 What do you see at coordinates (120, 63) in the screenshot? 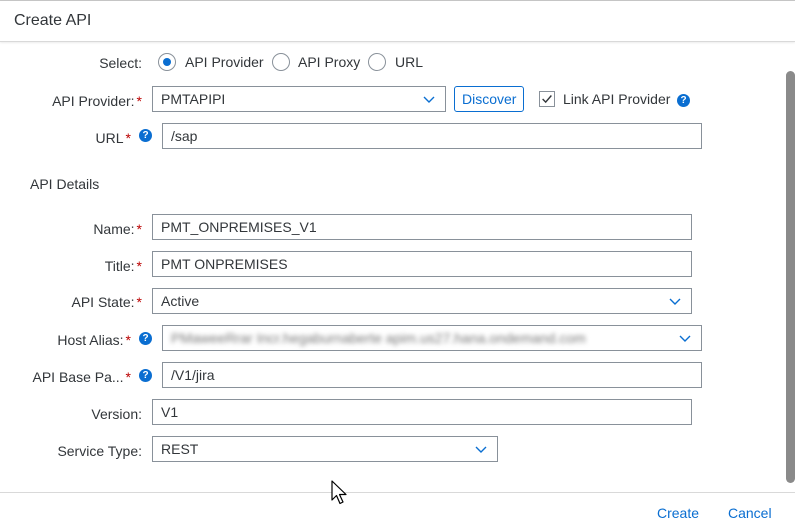
I see `select-label: Select:` at bounding box center [120, 63].